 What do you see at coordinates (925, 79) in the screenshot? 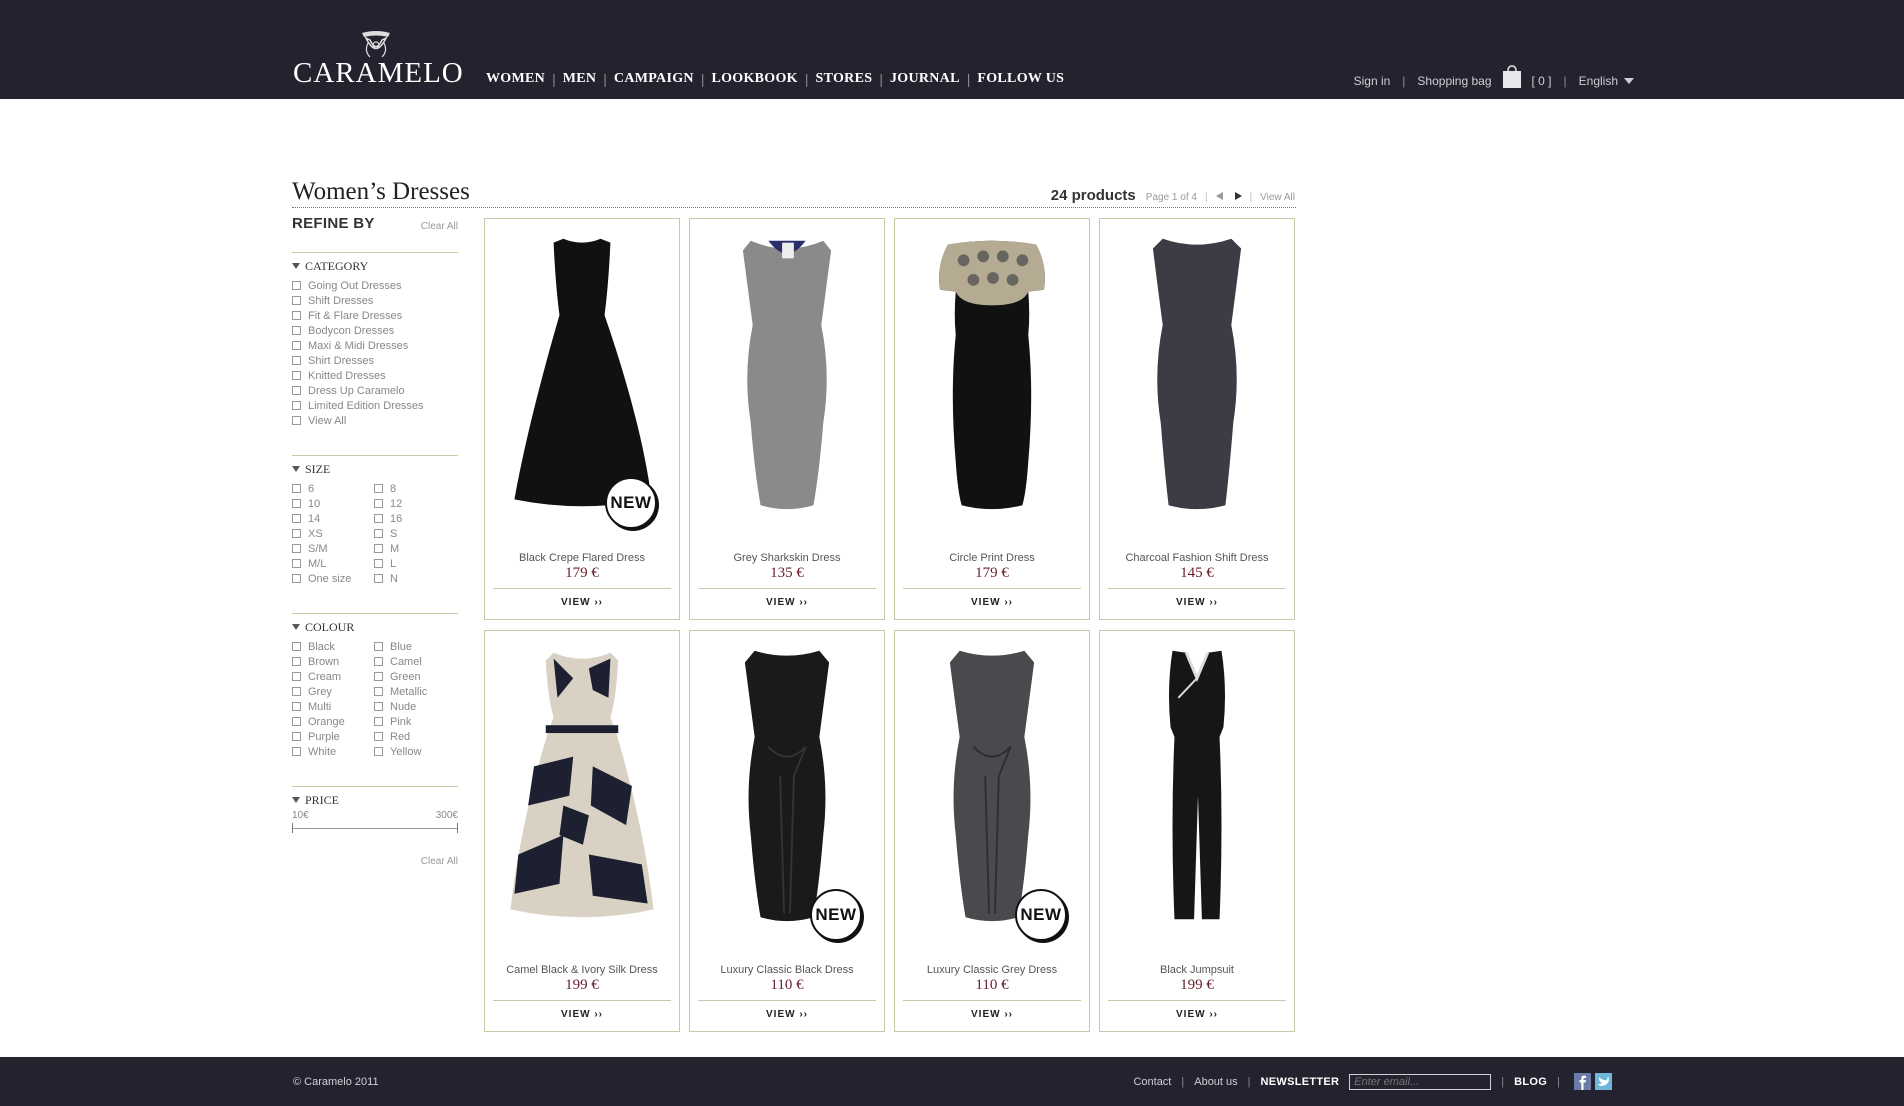
I see `nav-journal: JOURNAL` at bounding box center [925, 79].